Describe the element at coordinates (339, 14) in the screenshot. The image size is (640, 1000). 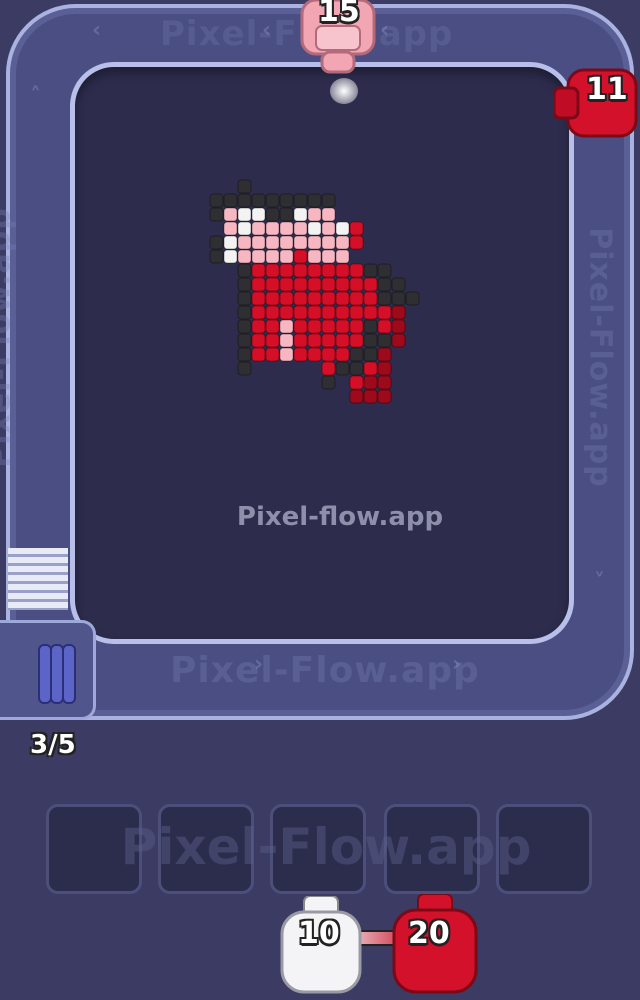
I see `shooter-count: 15` at that location.